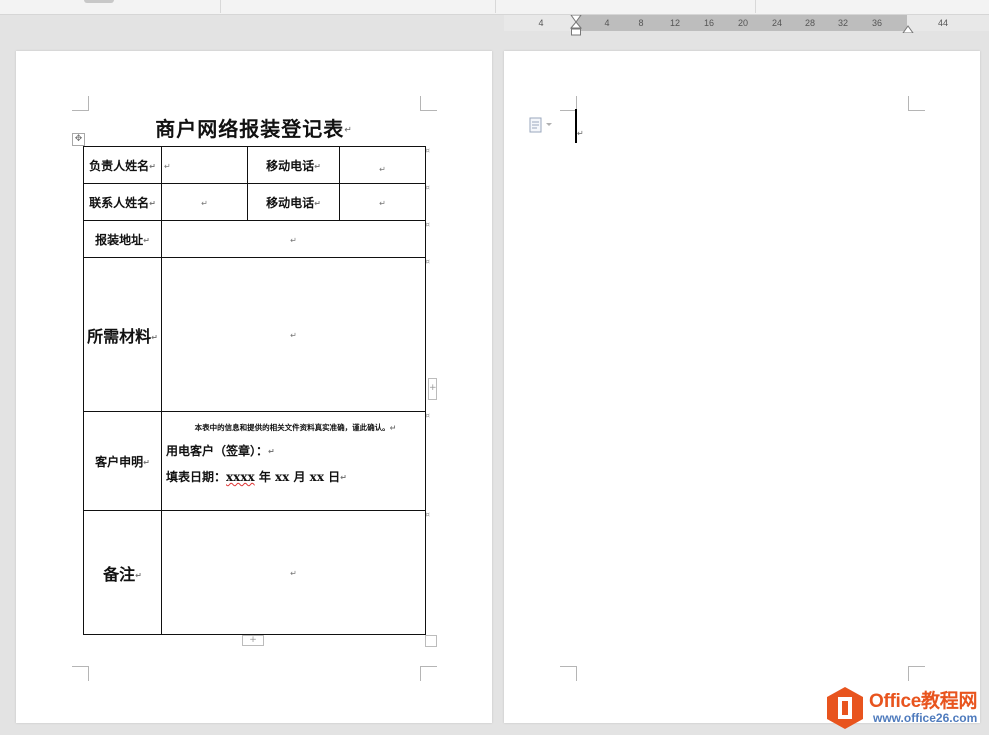  What do you see at coordinates (295, 428) in the screenshot?
I see `declaration-statement: 本表中的信息和提供的相关文件资料真实准确，谨此确认。↵` at bounding box center [295, 428].